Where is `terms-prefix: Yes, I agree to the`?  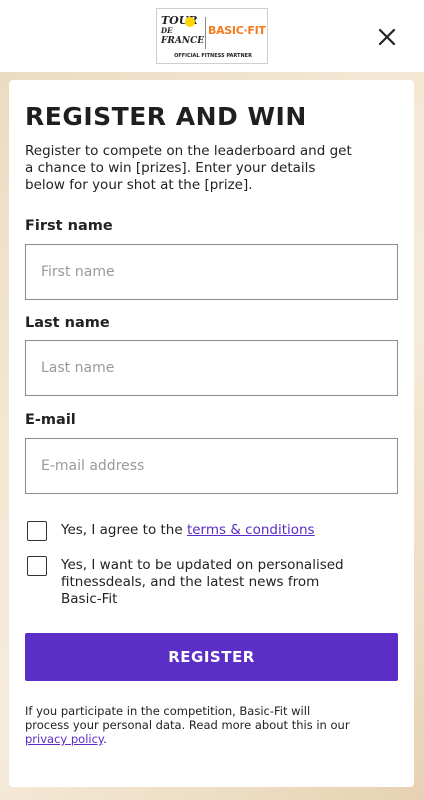 terms-prefix: Yes, I agree to the is located at coordinates (124, 530).